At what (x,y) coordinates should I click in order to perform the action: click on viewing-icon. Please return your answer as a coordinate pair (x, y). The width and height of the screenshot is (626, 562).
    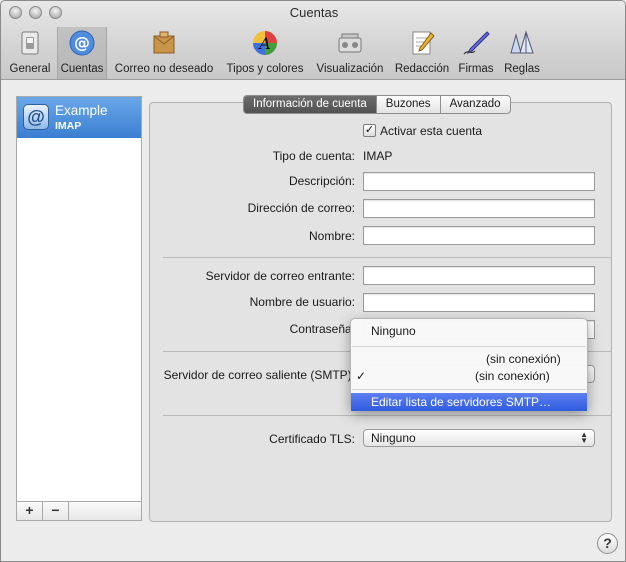
    Looking at the image, I should click on (350, 43).